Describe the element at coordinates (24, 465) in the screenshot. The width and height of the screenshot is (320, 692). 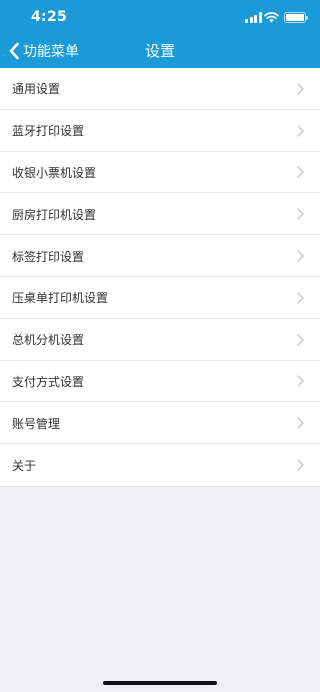
I see `menu-item-label: 关于` at that location.